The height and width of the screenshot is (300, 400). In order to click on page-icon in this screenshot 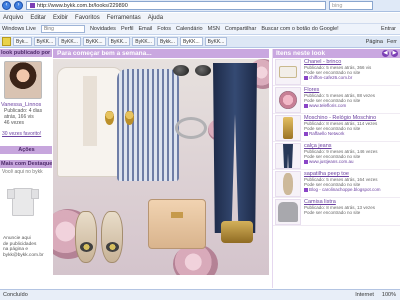, I will do `click(32, 5)`.